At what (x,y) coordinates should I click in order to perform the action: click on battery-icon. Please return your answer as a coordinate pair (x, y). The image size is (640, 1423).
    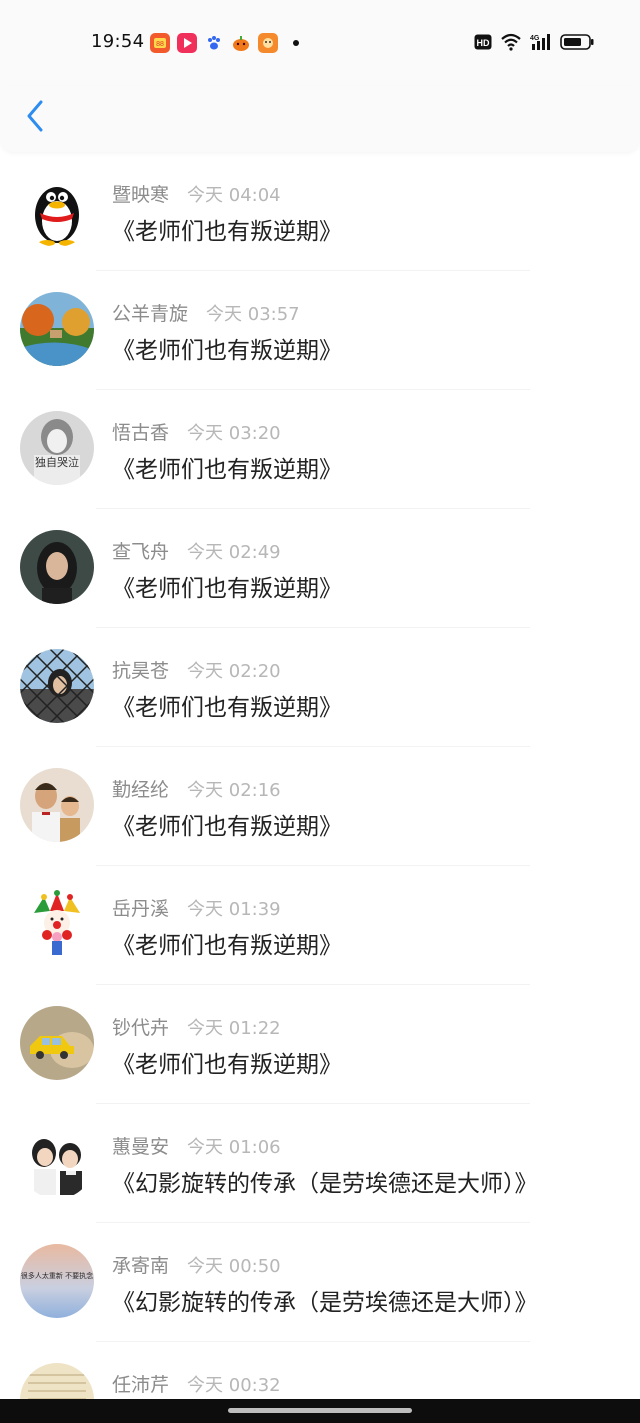
    Looking at the image, I should click on (577, 42).